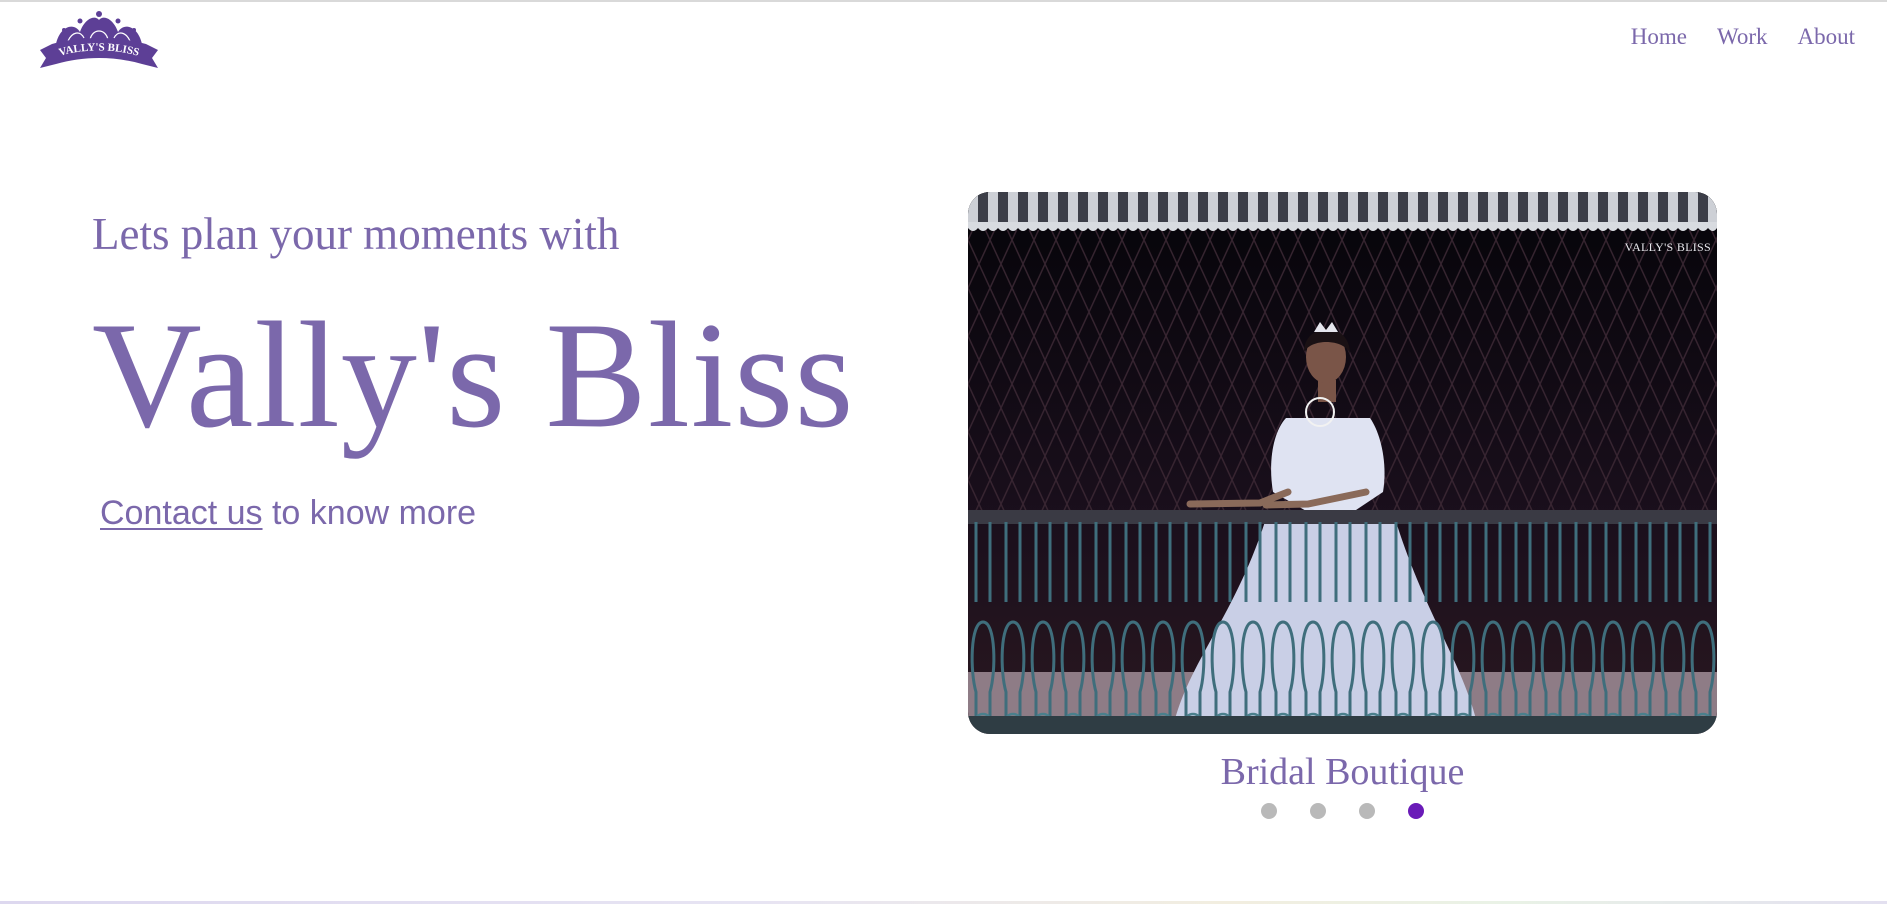 The image size is (1887, 906). I want to click on photo-watermark: VALLY'S BLISS, so click(1667, 247).